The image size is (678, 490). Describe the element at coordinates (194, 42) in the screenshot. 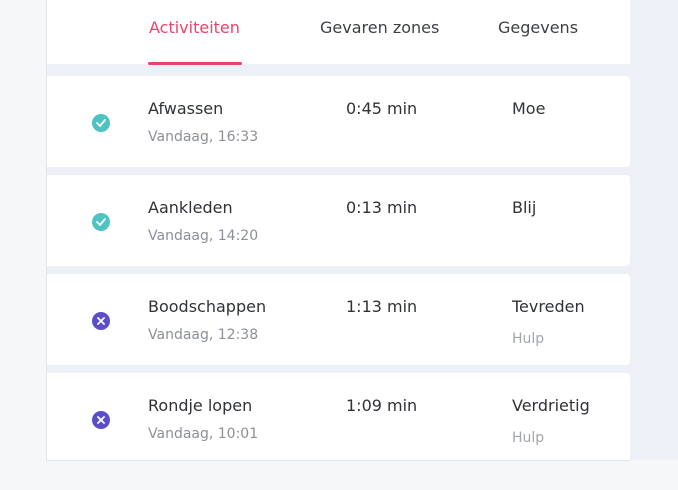

I see `tab-activiteiten: Activiteiten` at that location.